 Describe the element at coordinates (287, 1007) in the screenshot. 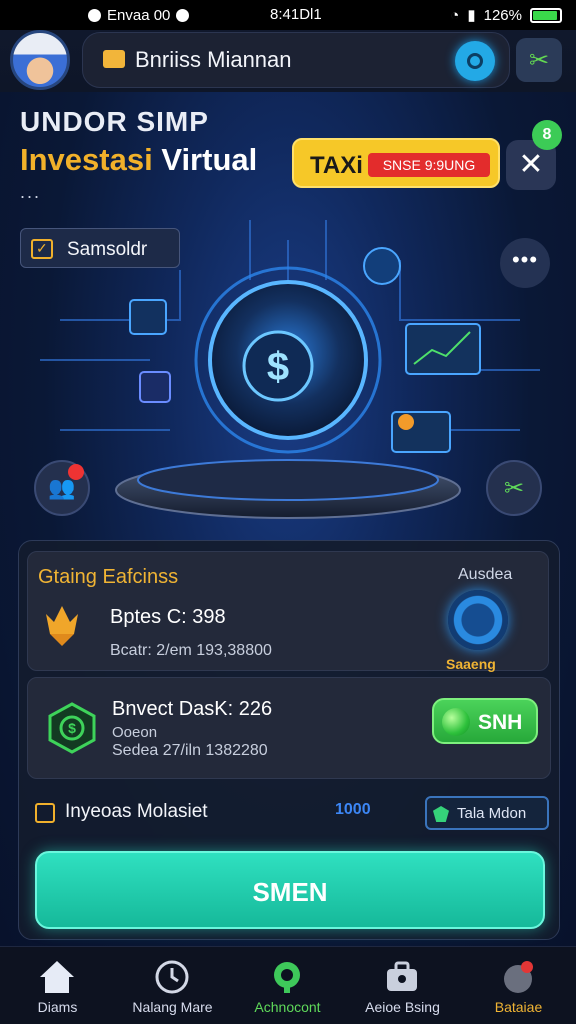

I see `nav-label: Achnocont` at that location.